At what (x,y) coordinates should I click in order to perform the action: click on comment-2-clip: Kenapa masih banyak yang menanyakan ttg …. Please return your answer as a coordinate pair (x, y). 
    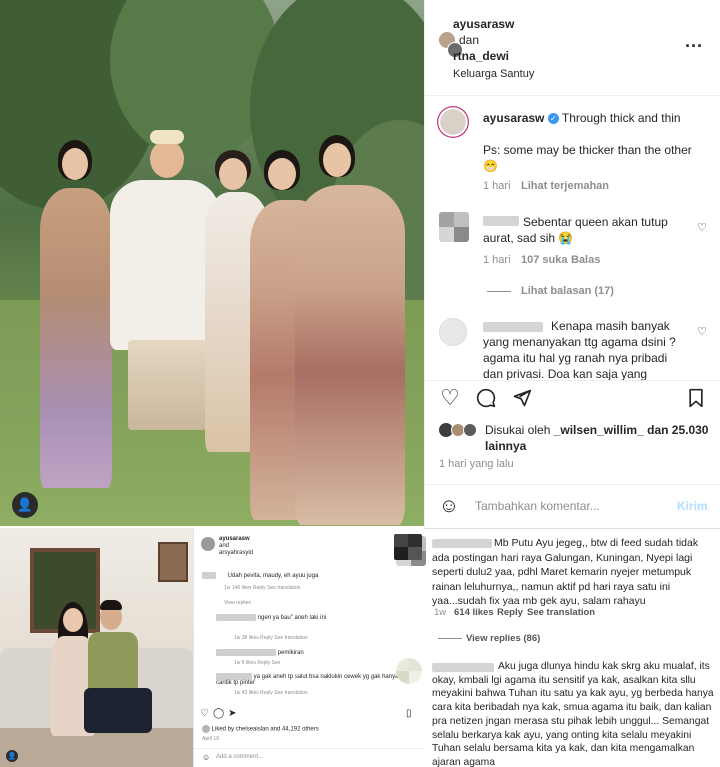
    Looking at the image, I should click on (586, 349).